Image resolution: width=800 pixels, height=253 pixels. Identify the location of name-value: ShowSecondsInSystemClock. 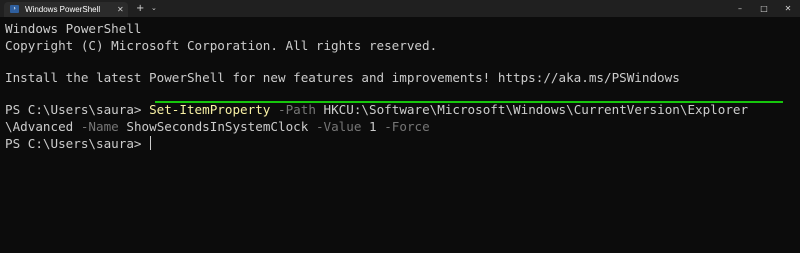
(217, 126).